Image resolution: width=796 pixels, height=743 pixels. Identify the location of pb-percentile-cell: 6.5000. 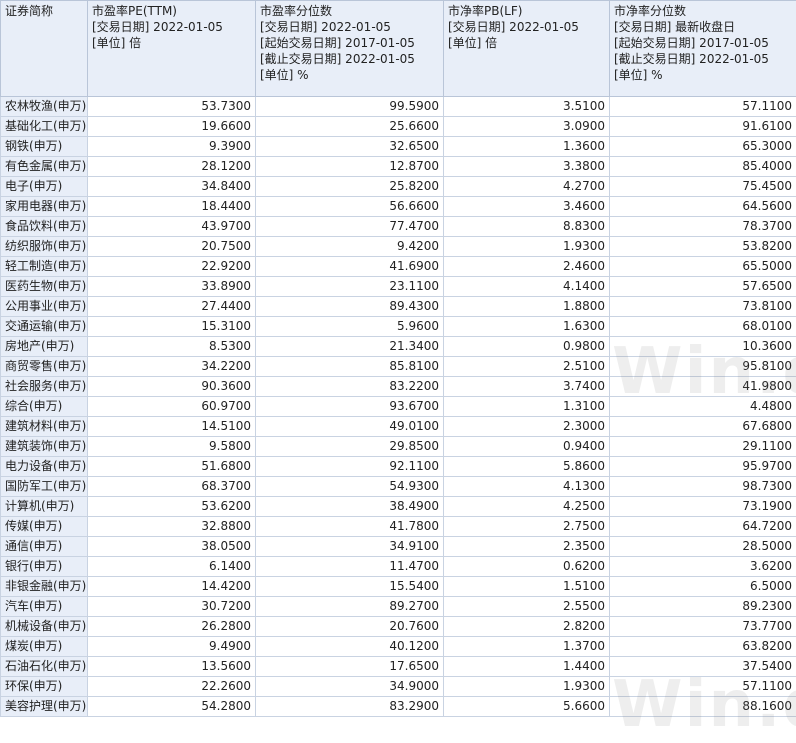
(702, 586).